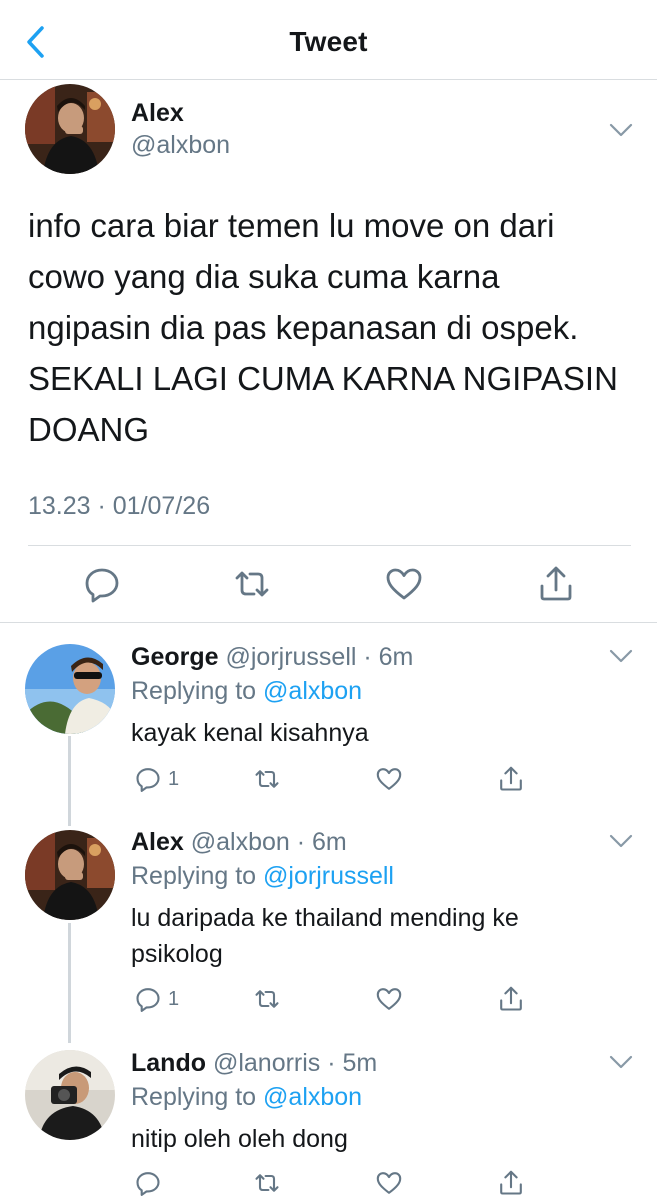  I want to click on reply-header: George @jorjrussell · 6m, so click(272, 657).